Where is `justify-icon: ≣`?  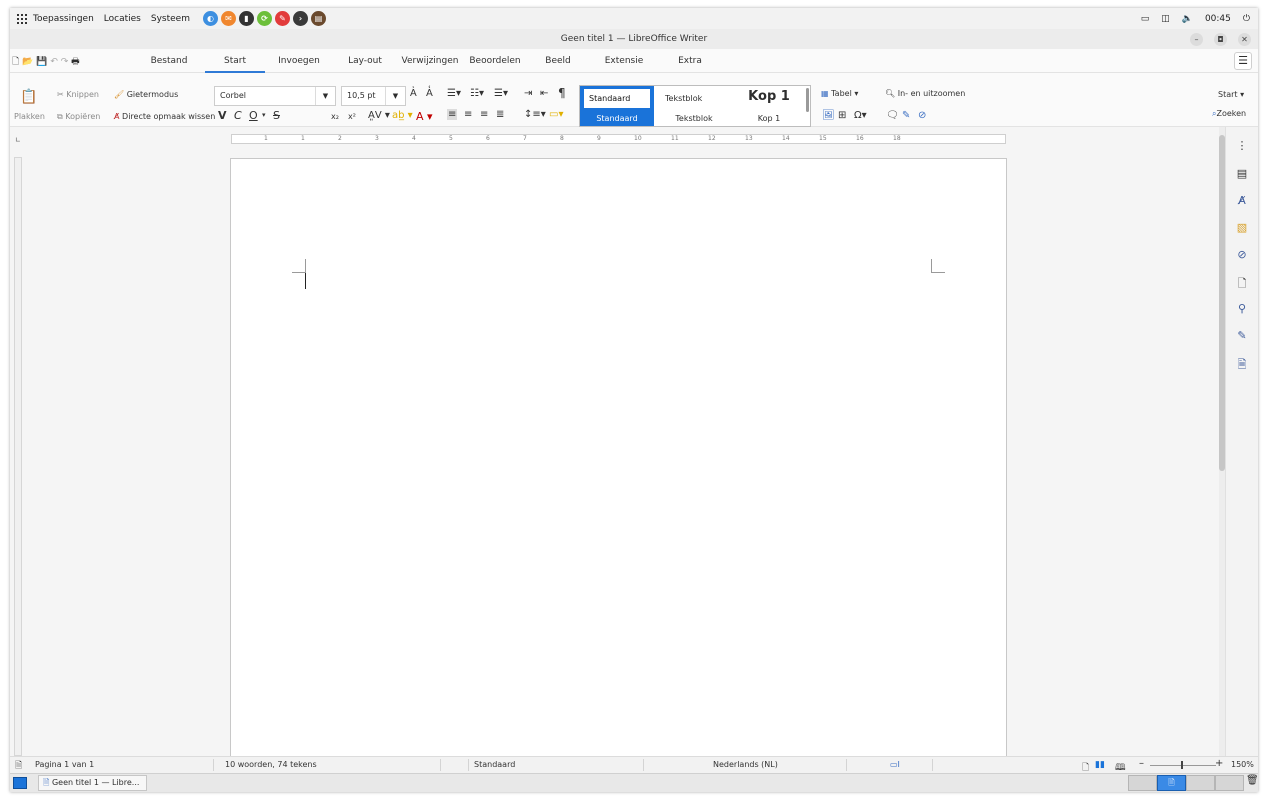
justify-icon: ≣ is located at coordinates (500, 114).